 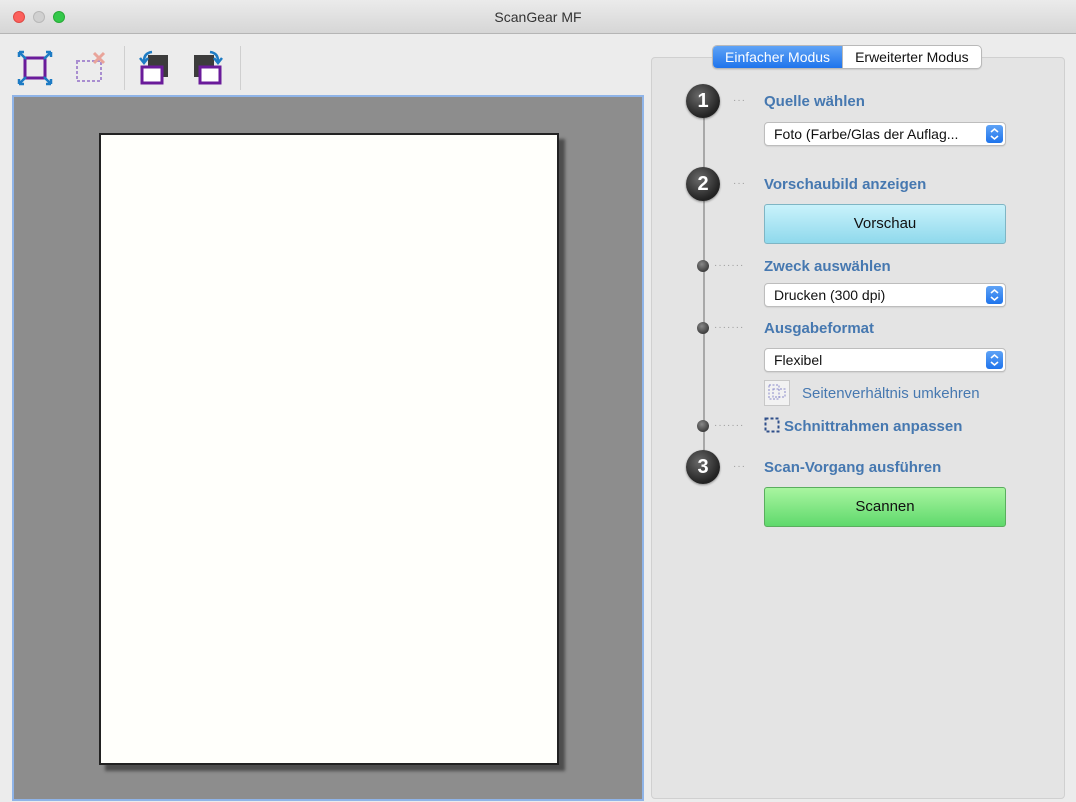 What do you see at coordinates (830, 295) in the screenshot?
I see `purpose-select-value: Drucken (300 dpi)` at bounding box center [830, 295].